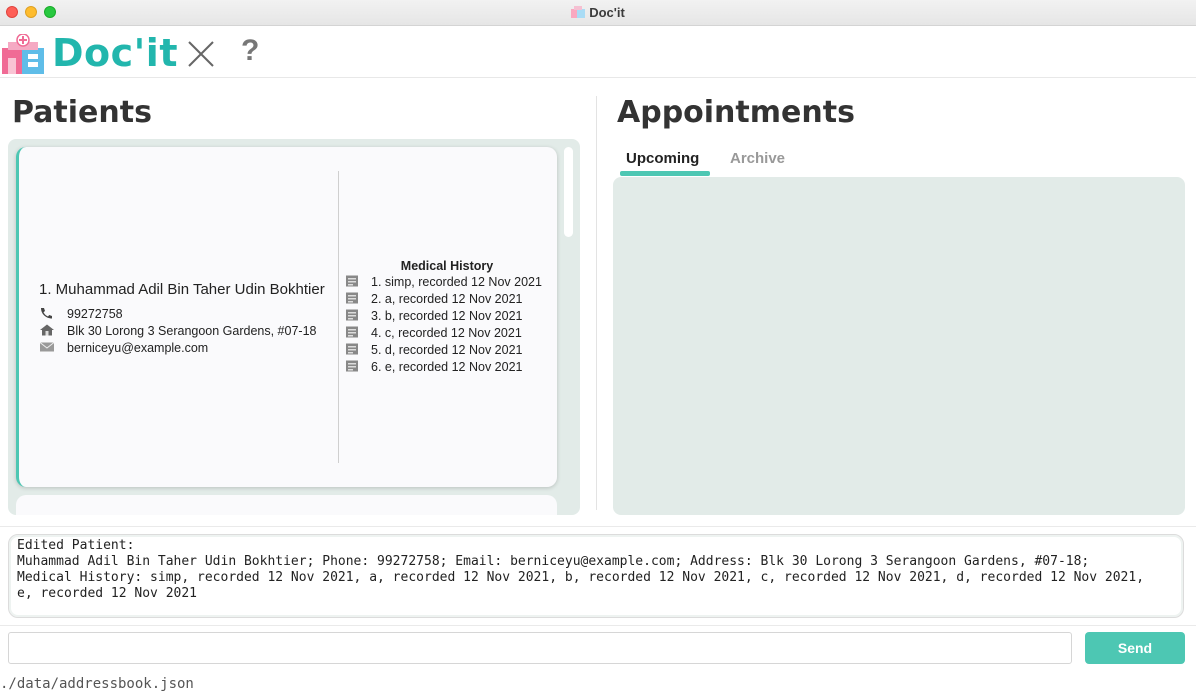 The width and height of the screenshot is (1196, 696). Describe the element at coordinates (46, 313) in the screenshot. I see `phone-icon` at that location.